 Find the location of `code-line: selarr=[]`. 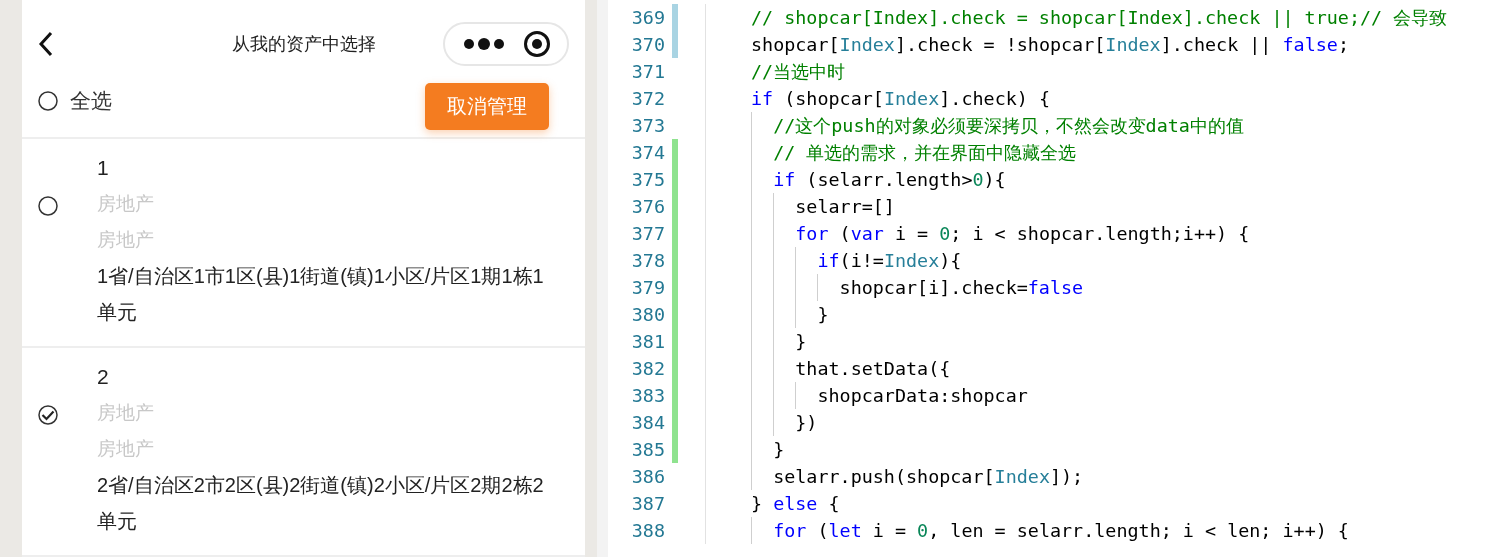

code-line: selarr=[] is located at coordinates (845, 206).